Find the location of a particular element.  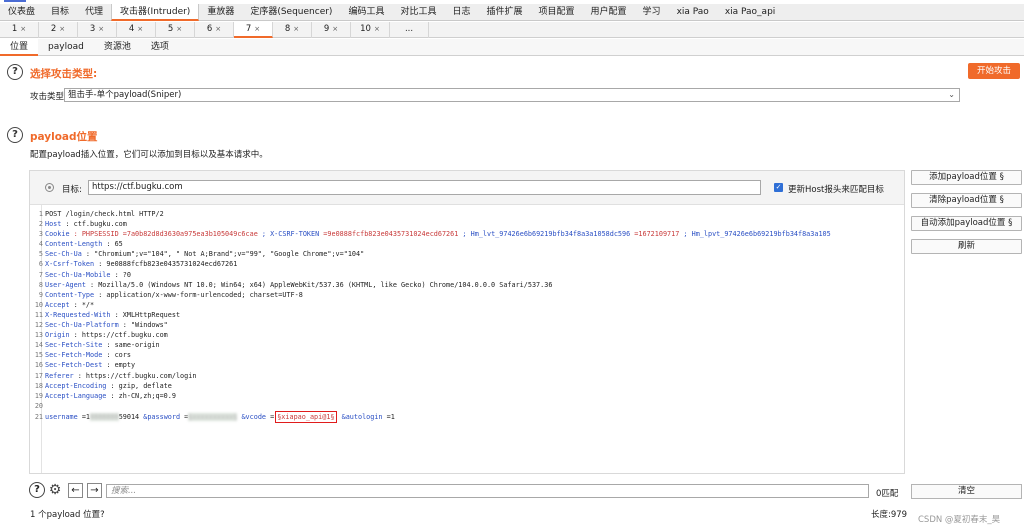

attack-tab-label: 1 is located at coordinates (14, 29).